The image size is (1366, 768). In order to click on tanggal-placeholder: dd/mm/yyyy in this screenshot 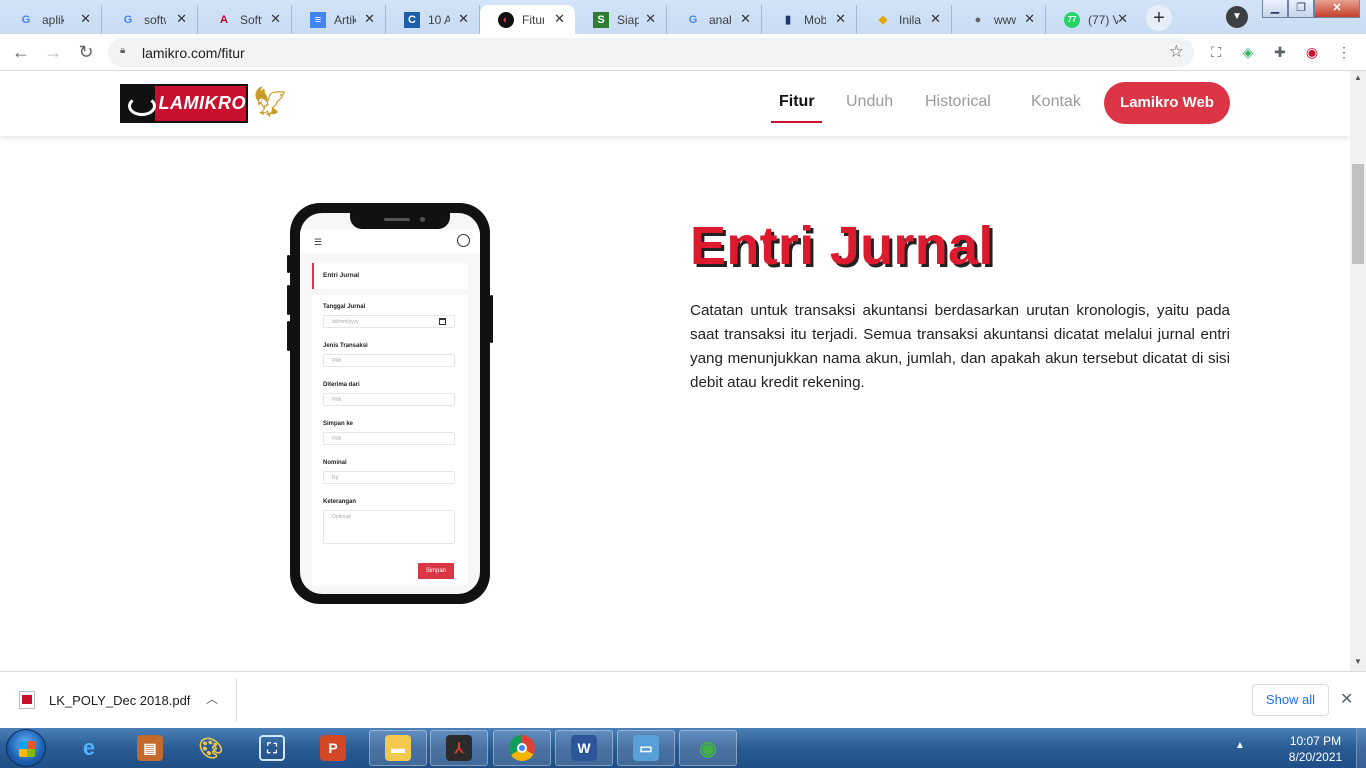, I will do `click(345, 322)`.